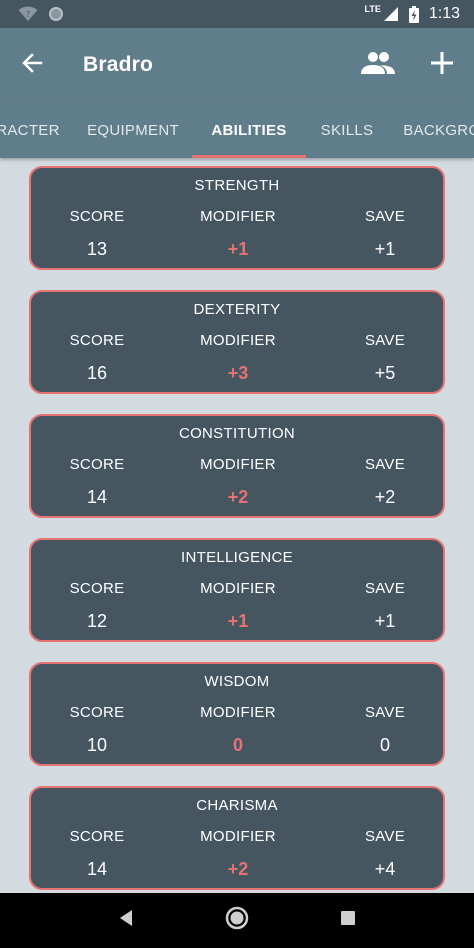 The height and width of the screenshot is (948, 474). I want to click on tab-label: SKILLS, so click(347, 130).